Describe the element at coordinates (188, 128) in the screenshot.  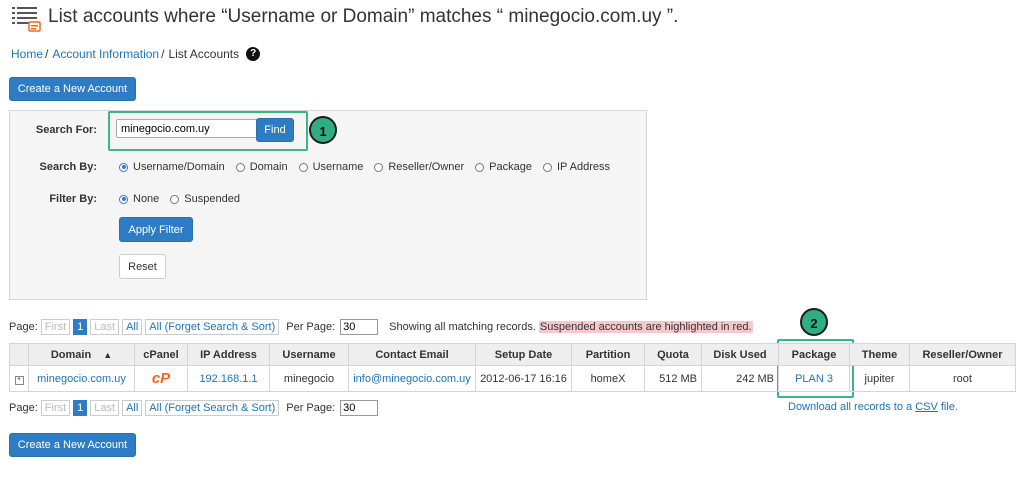
I see `search-input` at that location.